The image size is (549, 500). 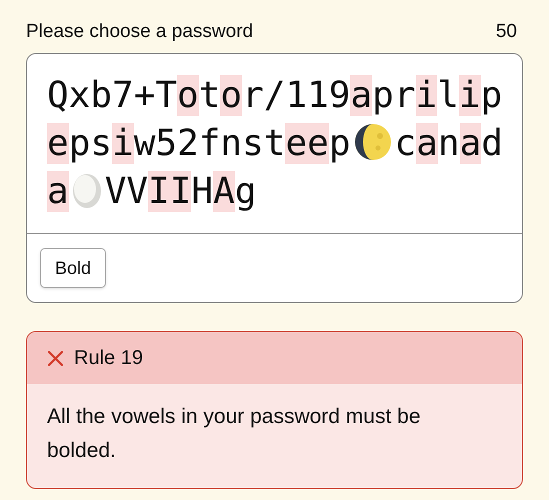 What do you see at coordinates (90, 143) in the screenshot?
I see `password-text: ps` at bounding box center [90, 143].